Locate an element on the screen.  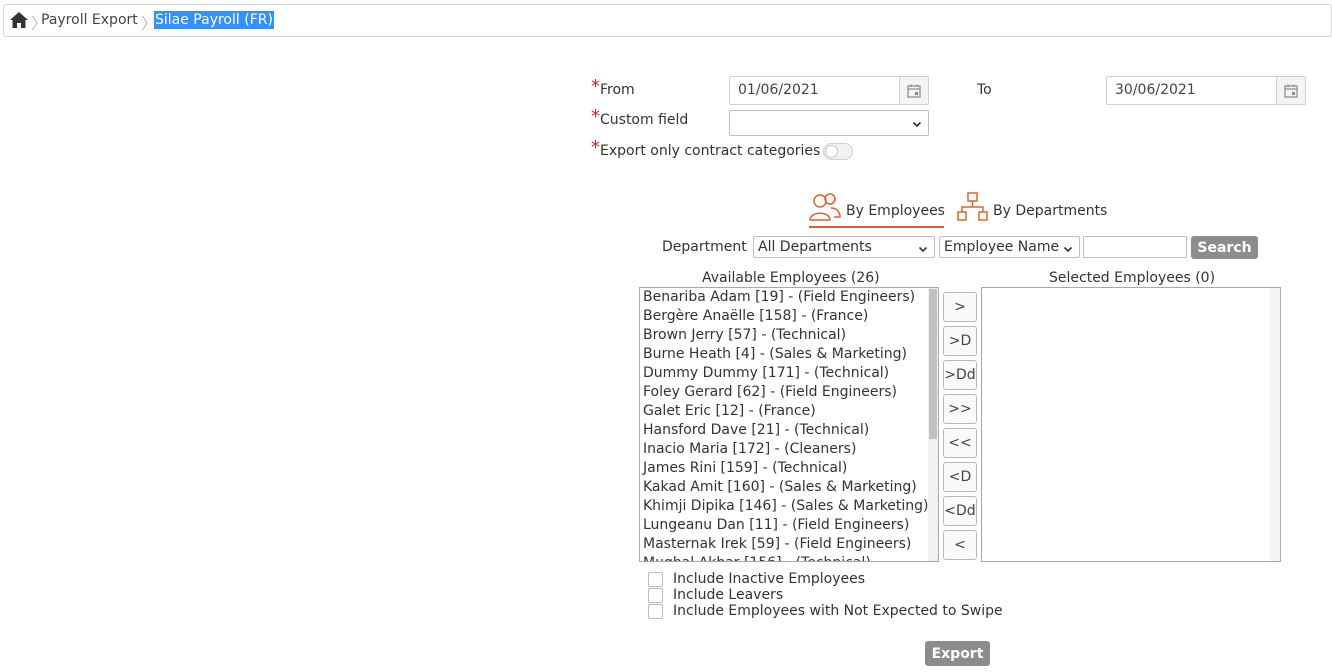
home-icon is located at coordinates (19, 20).